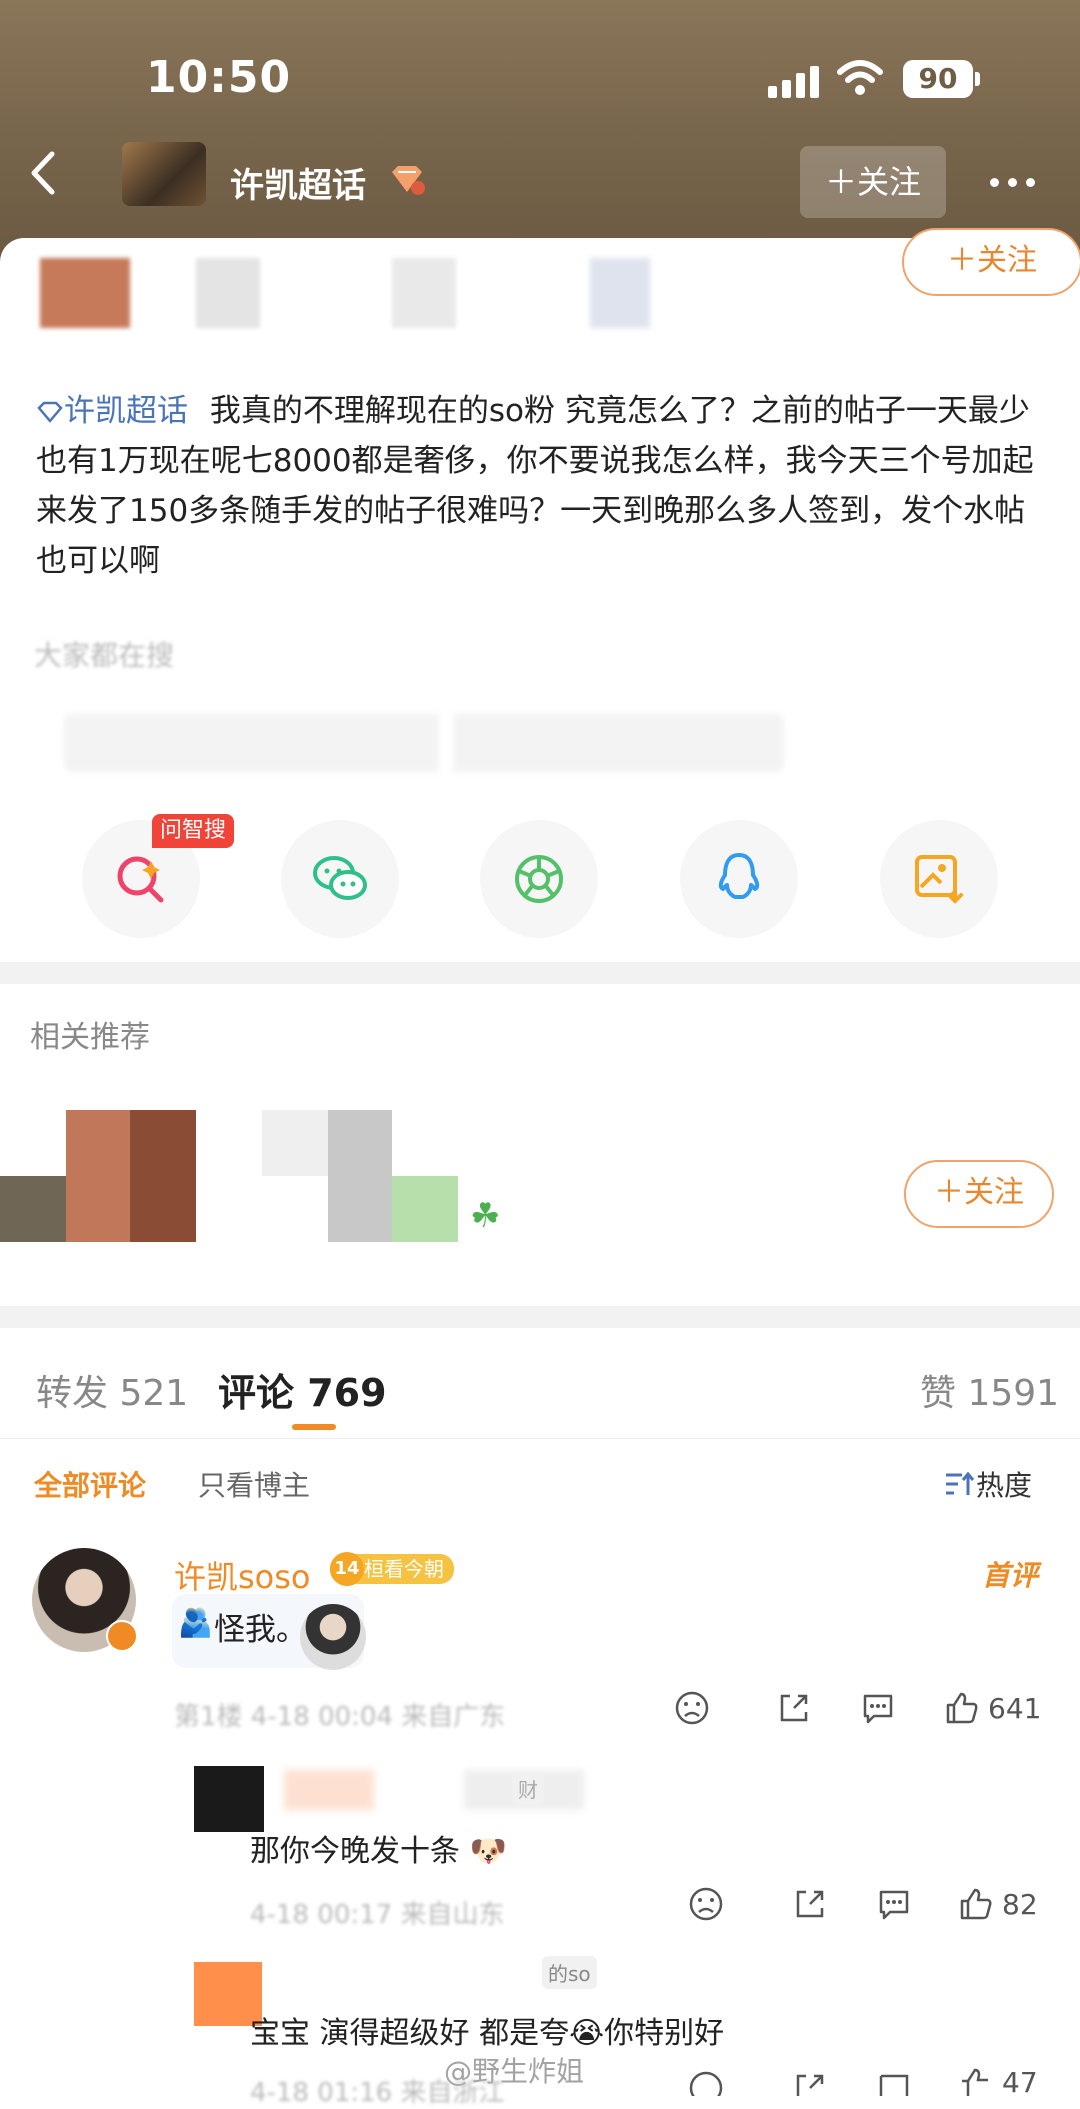 The width and height of the screenshot is (1080, 2109). I want to click on save-image-share-button, so click(939, 879).